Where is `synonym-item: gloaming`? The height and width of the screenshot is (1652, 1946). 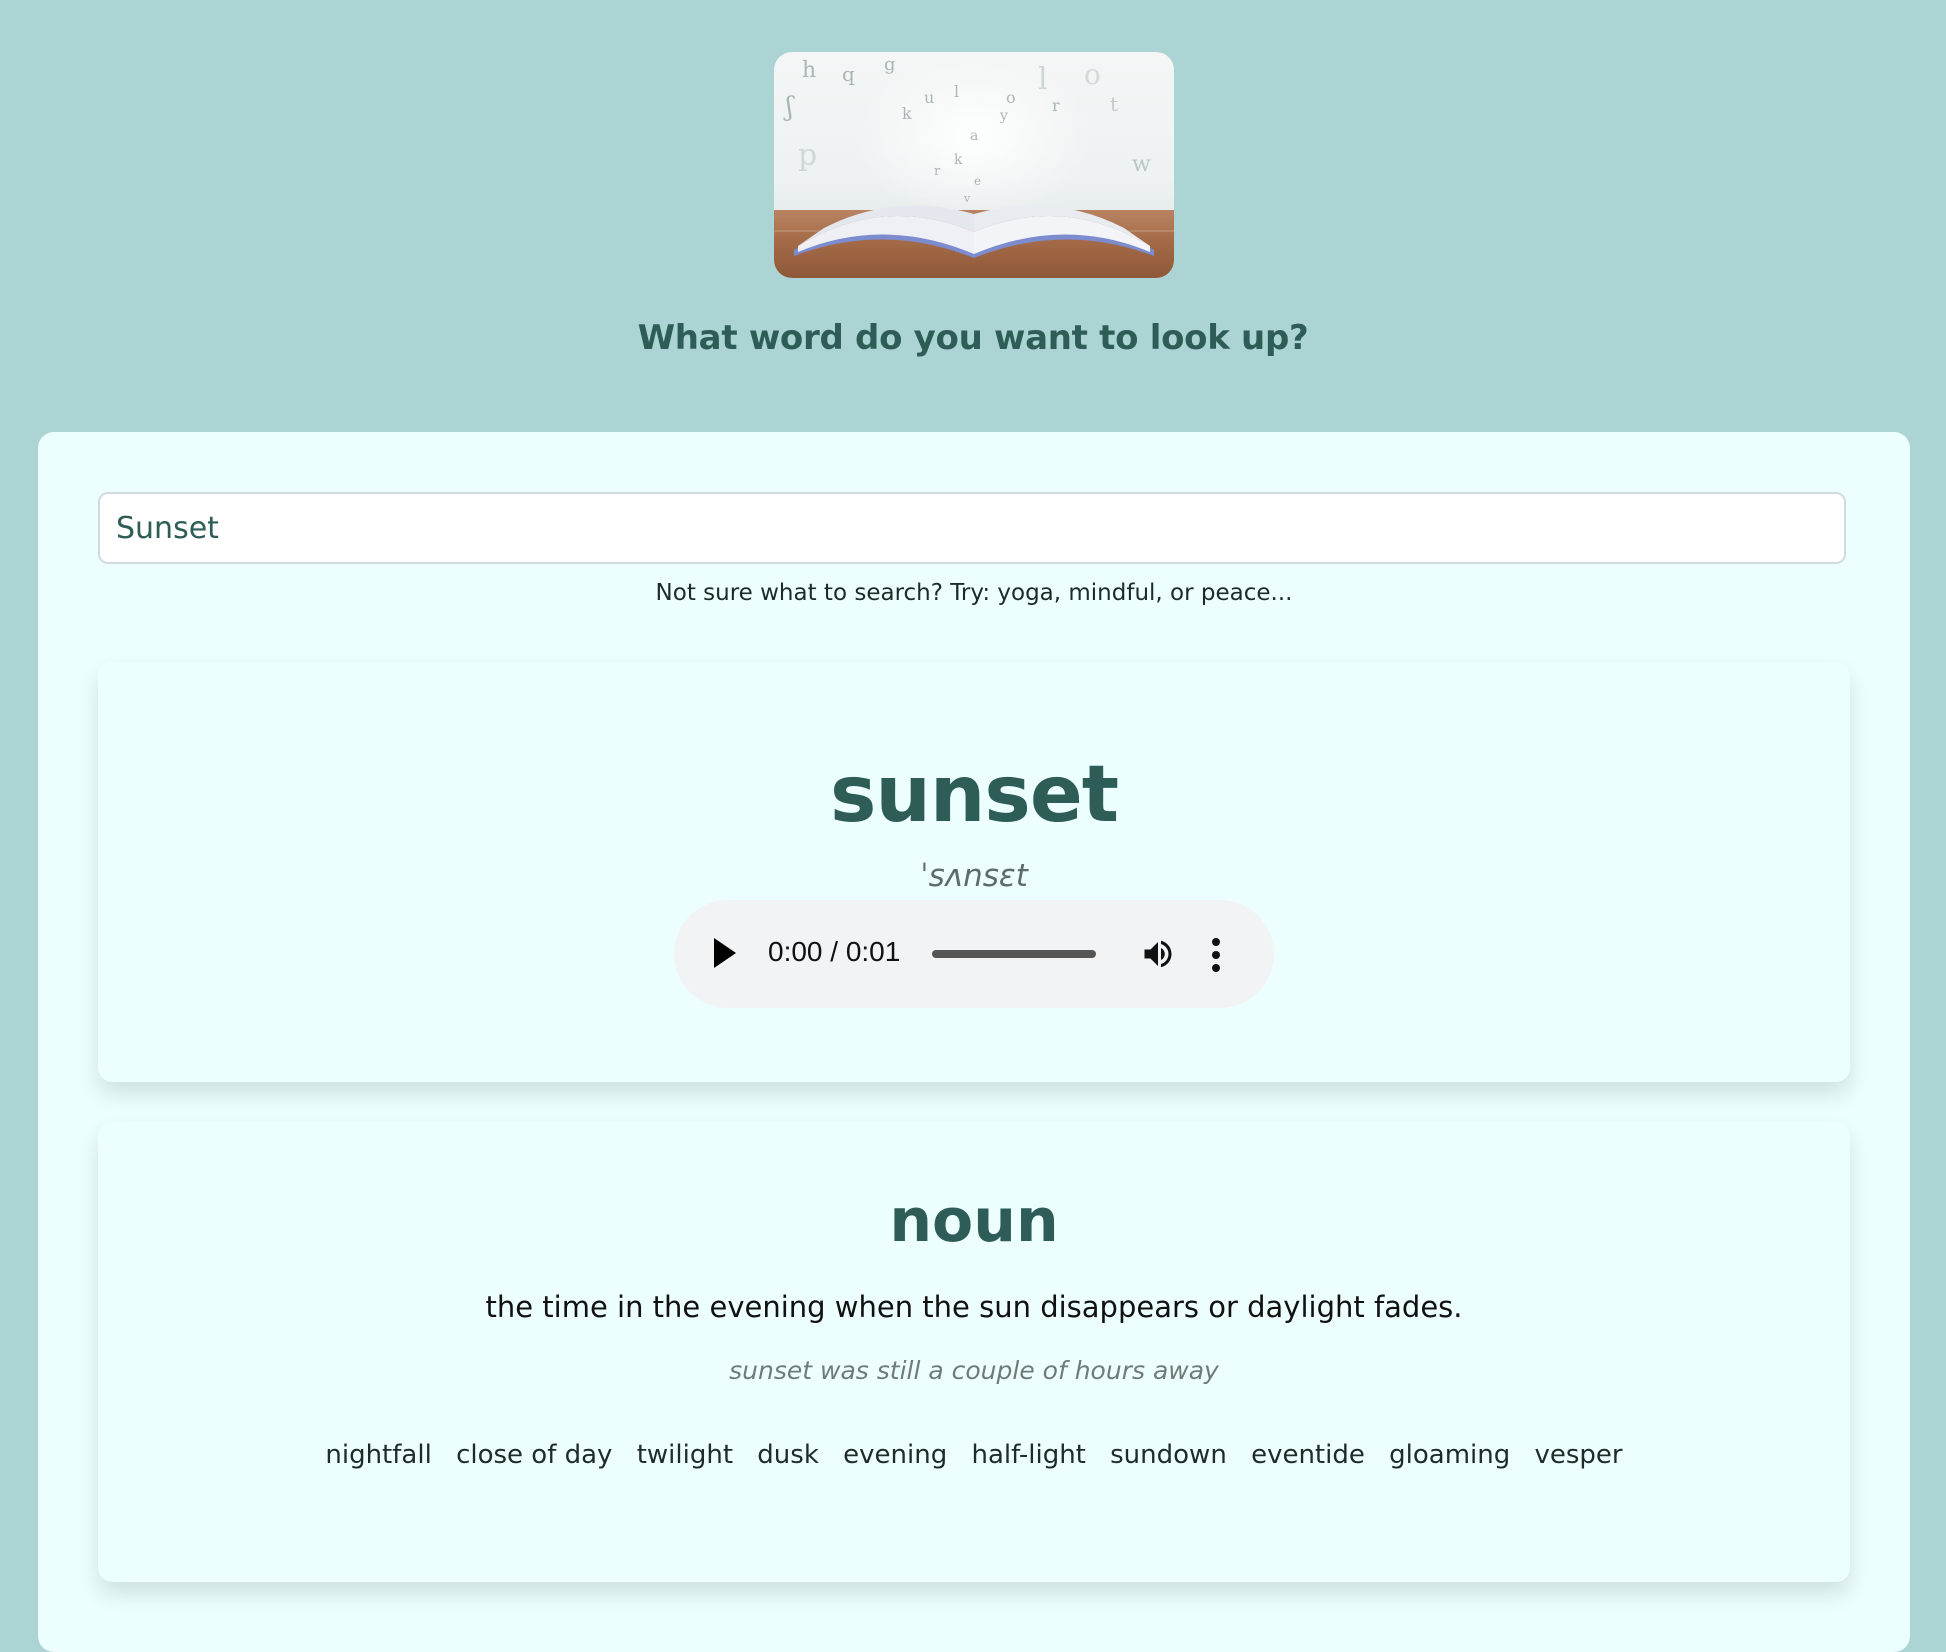 synonym-item: gloaming is located at coordinates (1449, 1455).